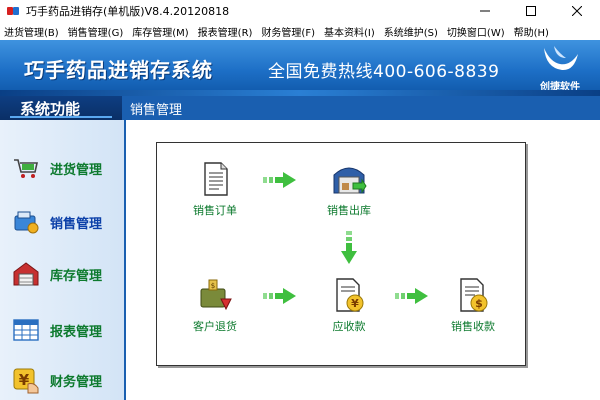 The width and height of the screenshot is (600, 400). Describe the element at coordinates (76, 170) in the screenshot. I see `sidebar-item-label: 进货管理` at that location.